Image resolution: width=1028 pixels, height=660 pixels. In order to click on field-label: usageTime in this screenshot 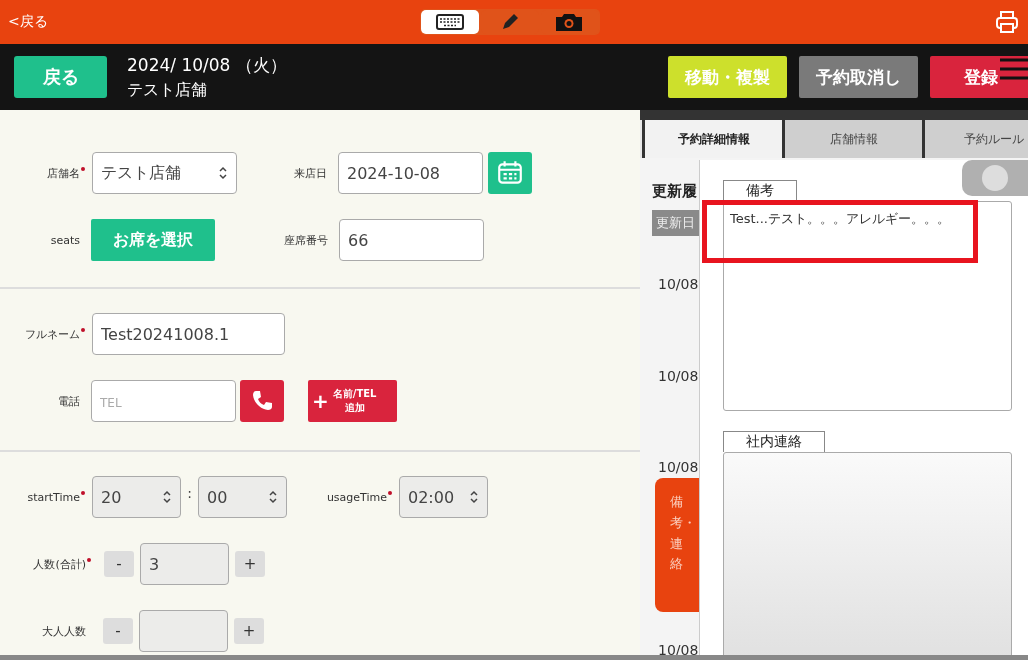, I will do `click(356, 497)`.